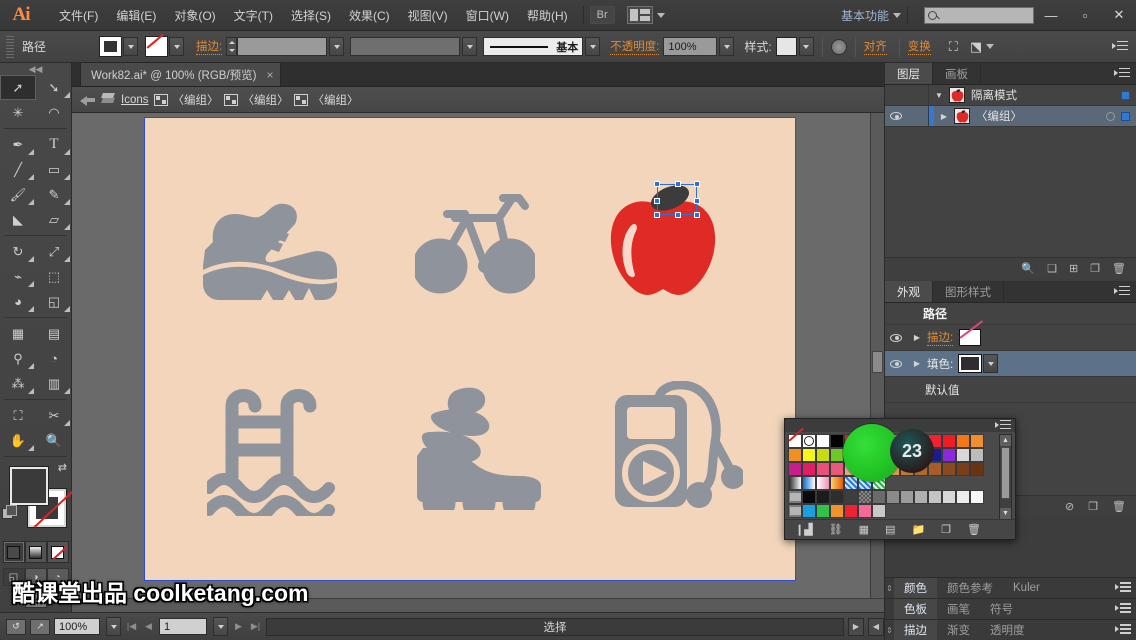 The height and width of the screenshot is (640, 1136). Describe the element at coordinates (1010, 95) in the screenshot. I see `layer-row-isolation: ▼ 隔离模式` at that location.